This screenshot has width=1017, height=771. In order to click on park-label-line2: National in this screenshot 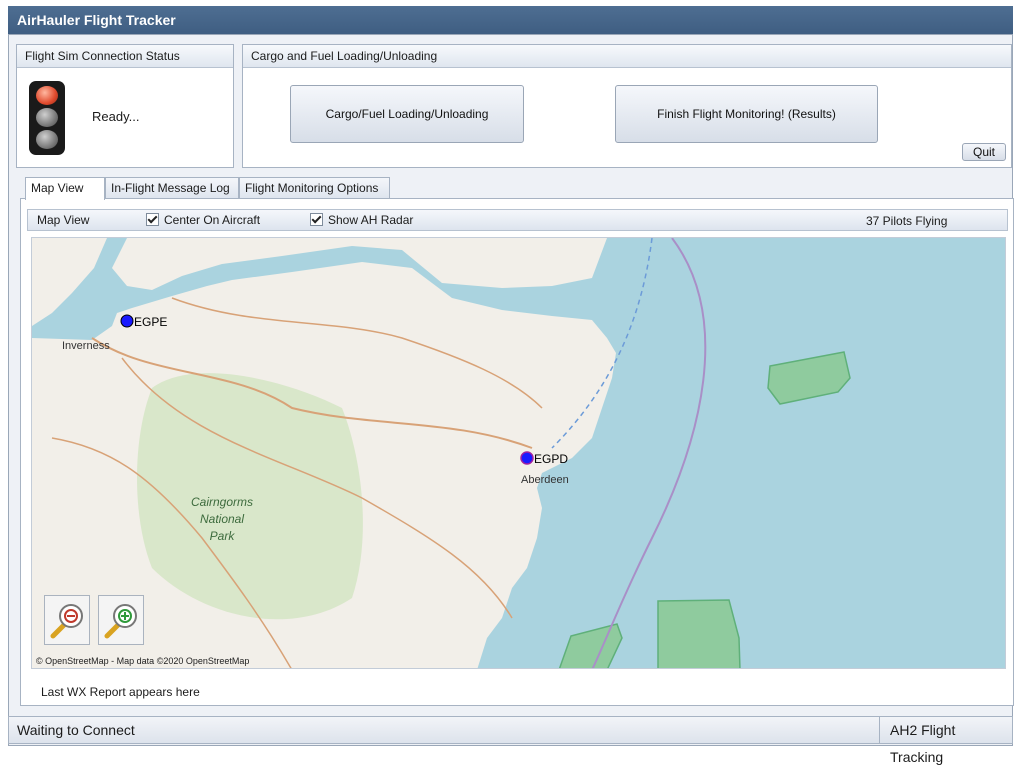, I will do `click(222, 519)`.